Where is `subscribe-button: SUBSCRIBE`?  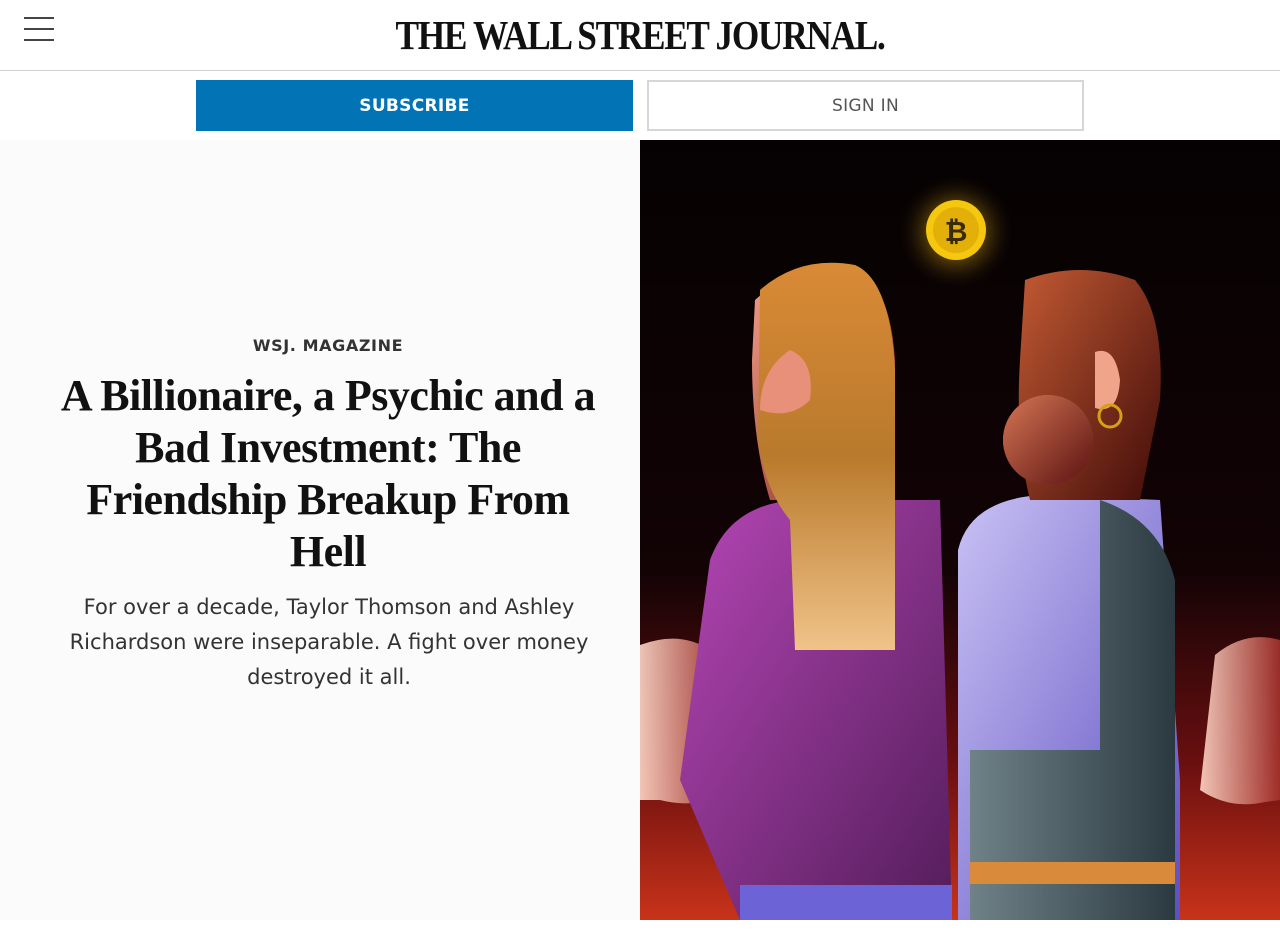
subscribe-button: SUBSCRIBE is located at coordinates (414, 105).